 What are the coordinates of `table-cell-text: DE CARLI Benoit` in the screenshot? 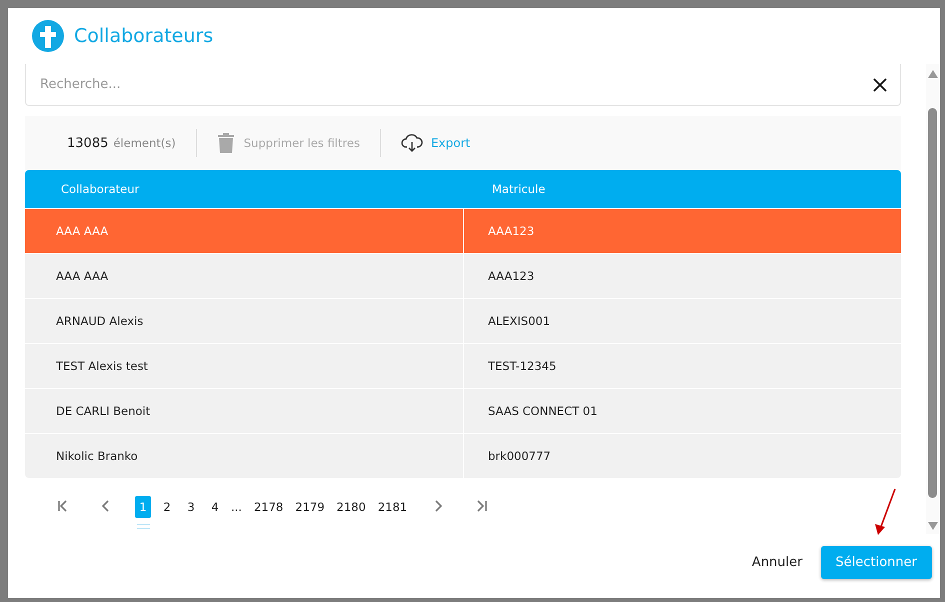 It's located at (103, 411).